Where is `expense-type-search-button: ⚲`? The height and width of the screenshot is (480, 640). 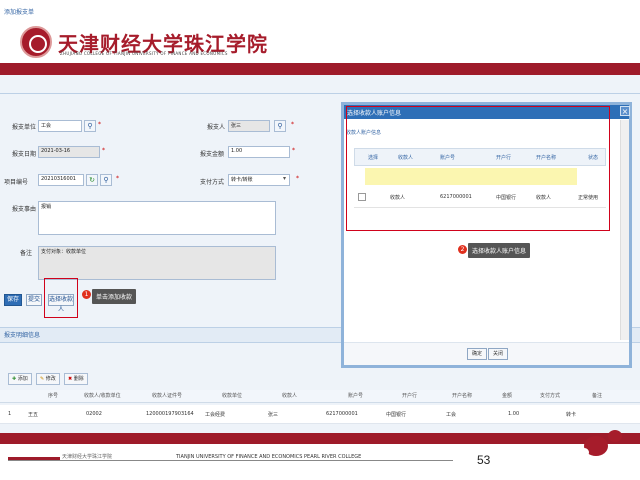
expense-type-search-button: ⚲ is located at coordinates (90, 126).